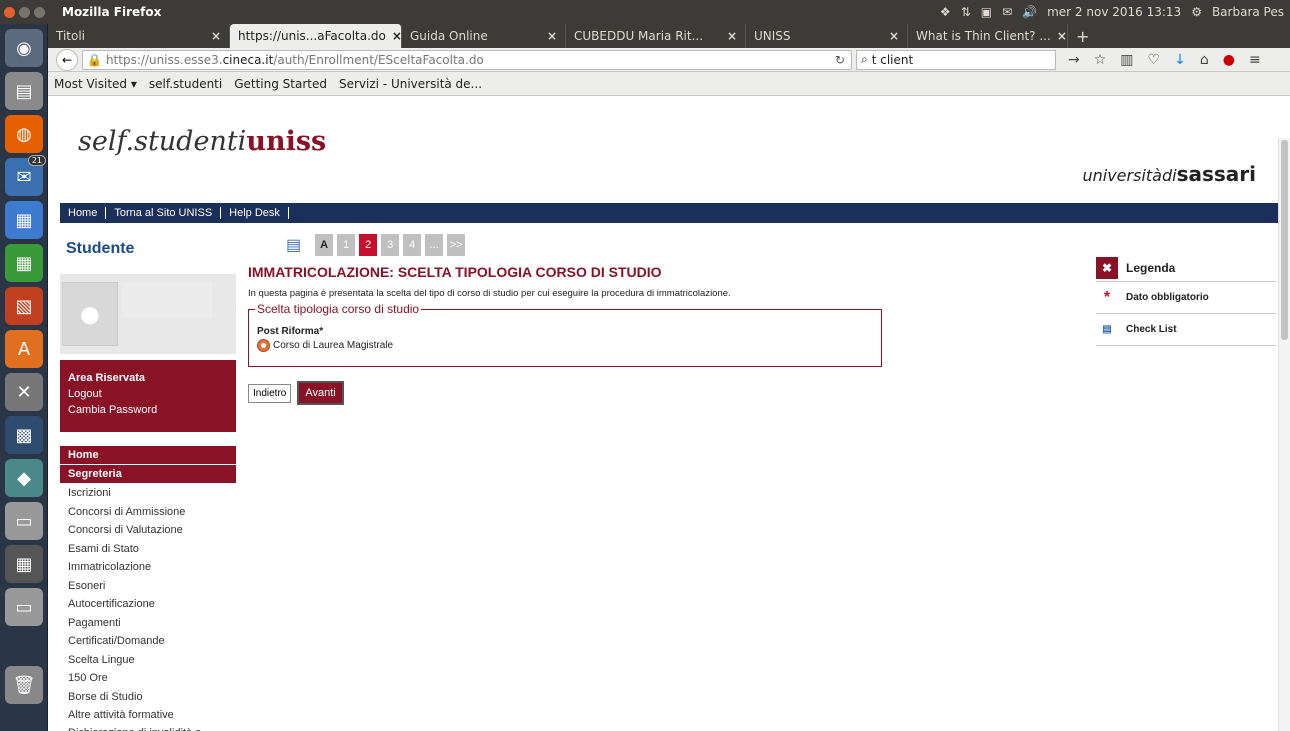 Image resolution: width=1290 pixels, height=731 pixels. I want to click on settings-icon: ✕, so click(24, 392).